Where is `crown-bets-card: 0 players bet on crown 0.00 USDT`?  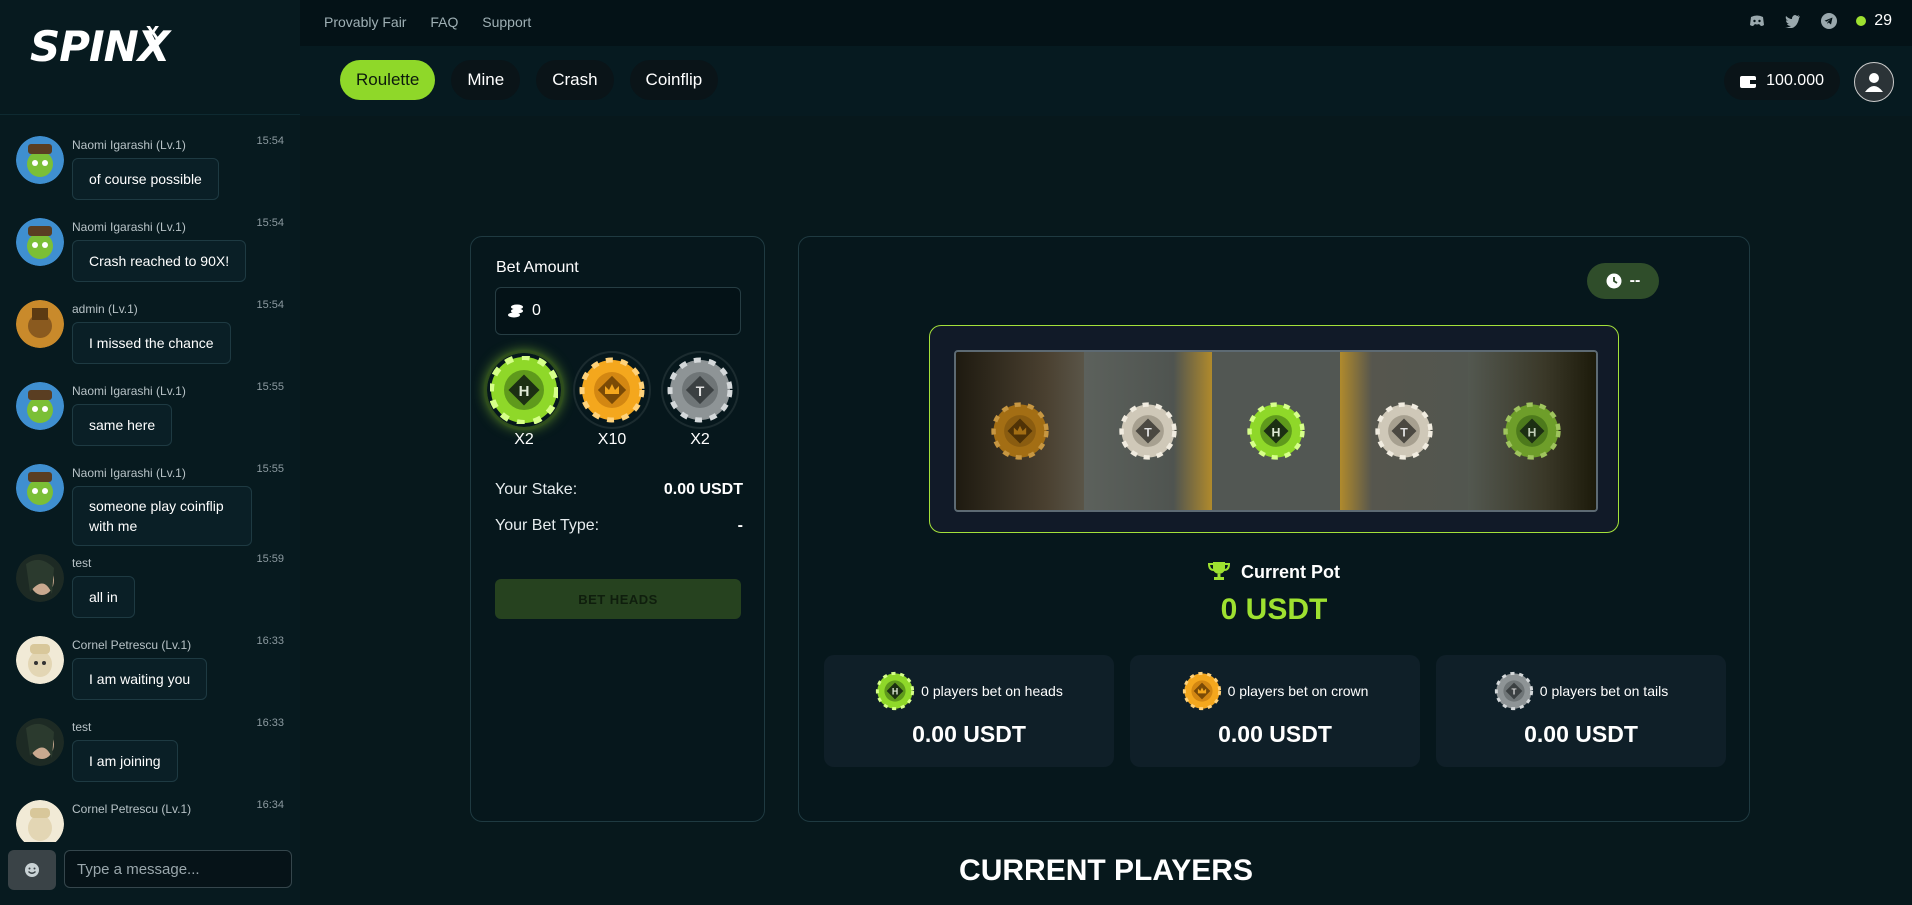
crown-bets-card: 0 players bet on crown 0.00 USDT is located at coordinates (1275, 711).